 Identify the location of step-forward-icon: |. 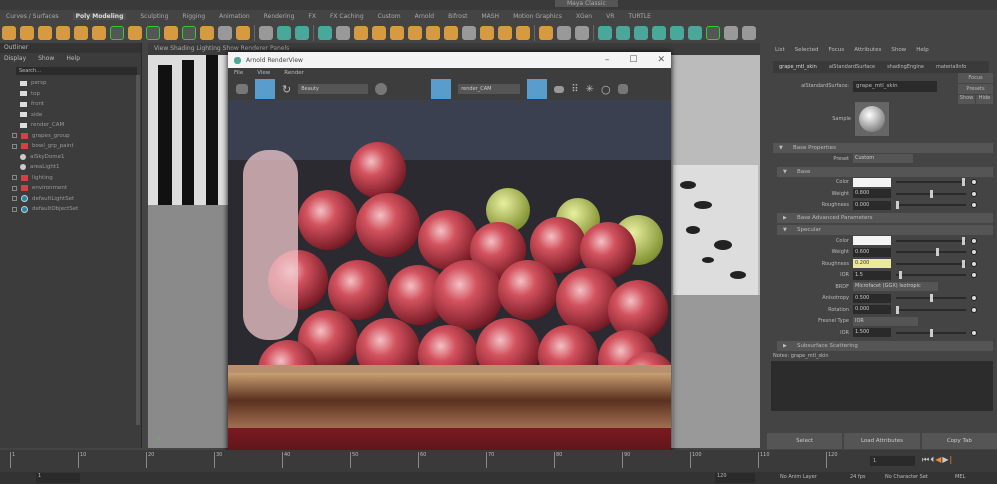
(952, 459).